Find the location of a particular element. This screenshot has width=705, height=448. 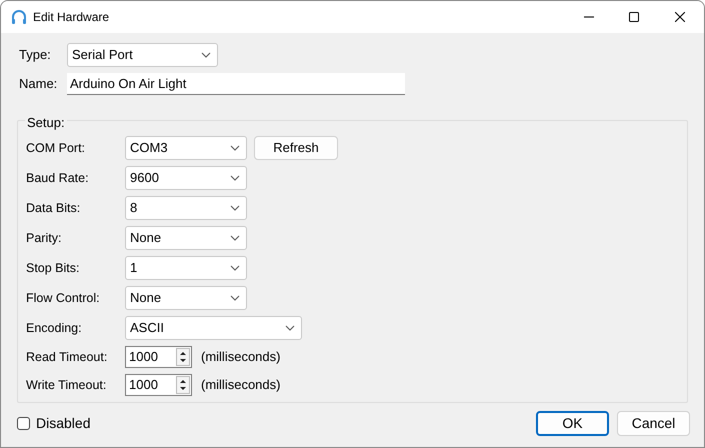

field-label: Data Bits: is located at coordinates (54, 208).